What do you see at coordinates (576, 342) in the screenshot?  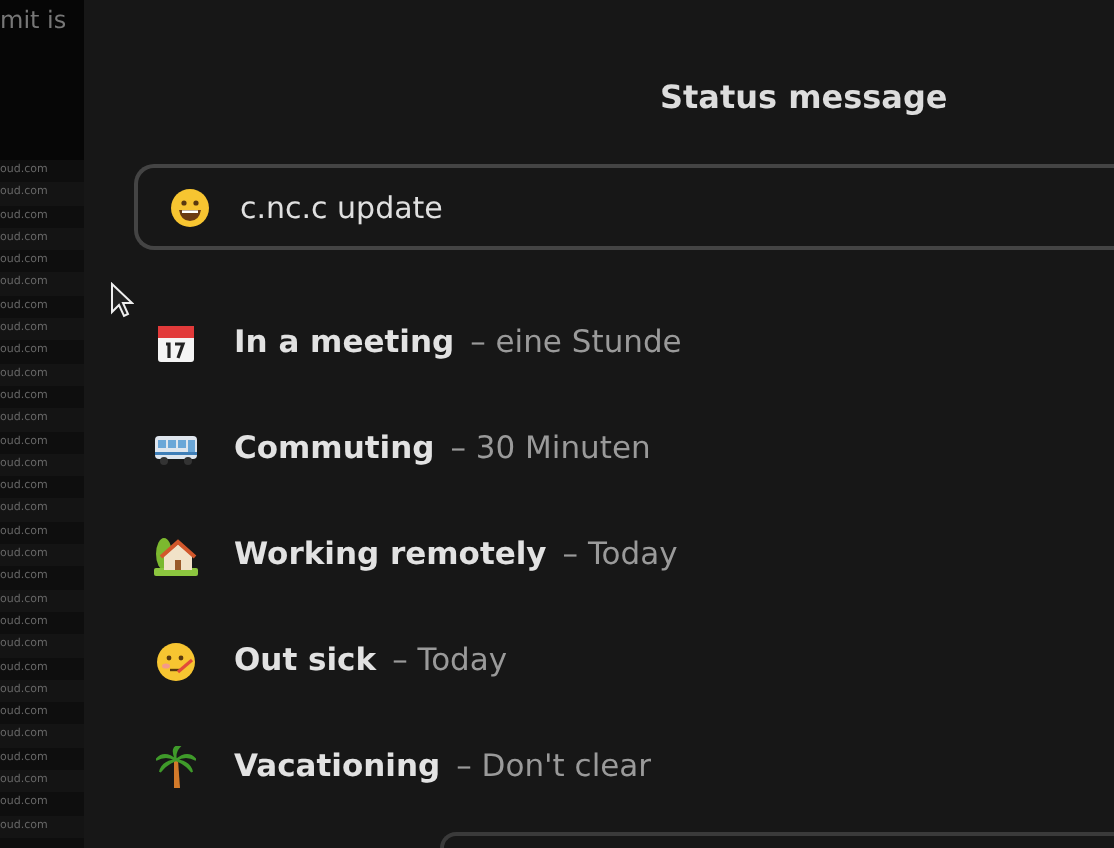 I see `preset-duration: – eine Stunde` at bounding box center [576, 342].